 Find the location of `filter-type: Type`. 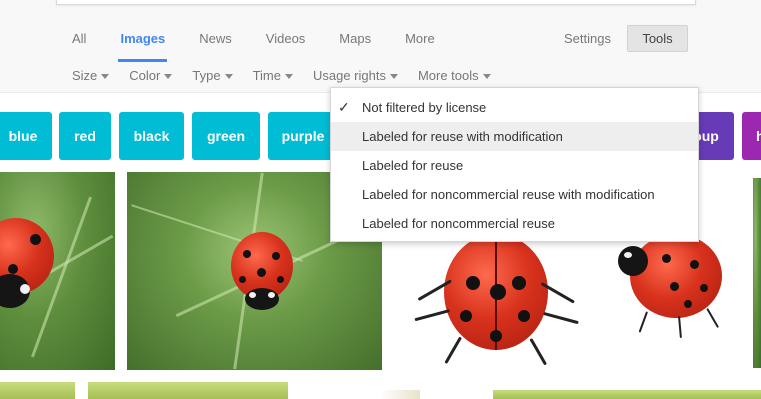

filter-type: Type is located at coordinates (212, 75).